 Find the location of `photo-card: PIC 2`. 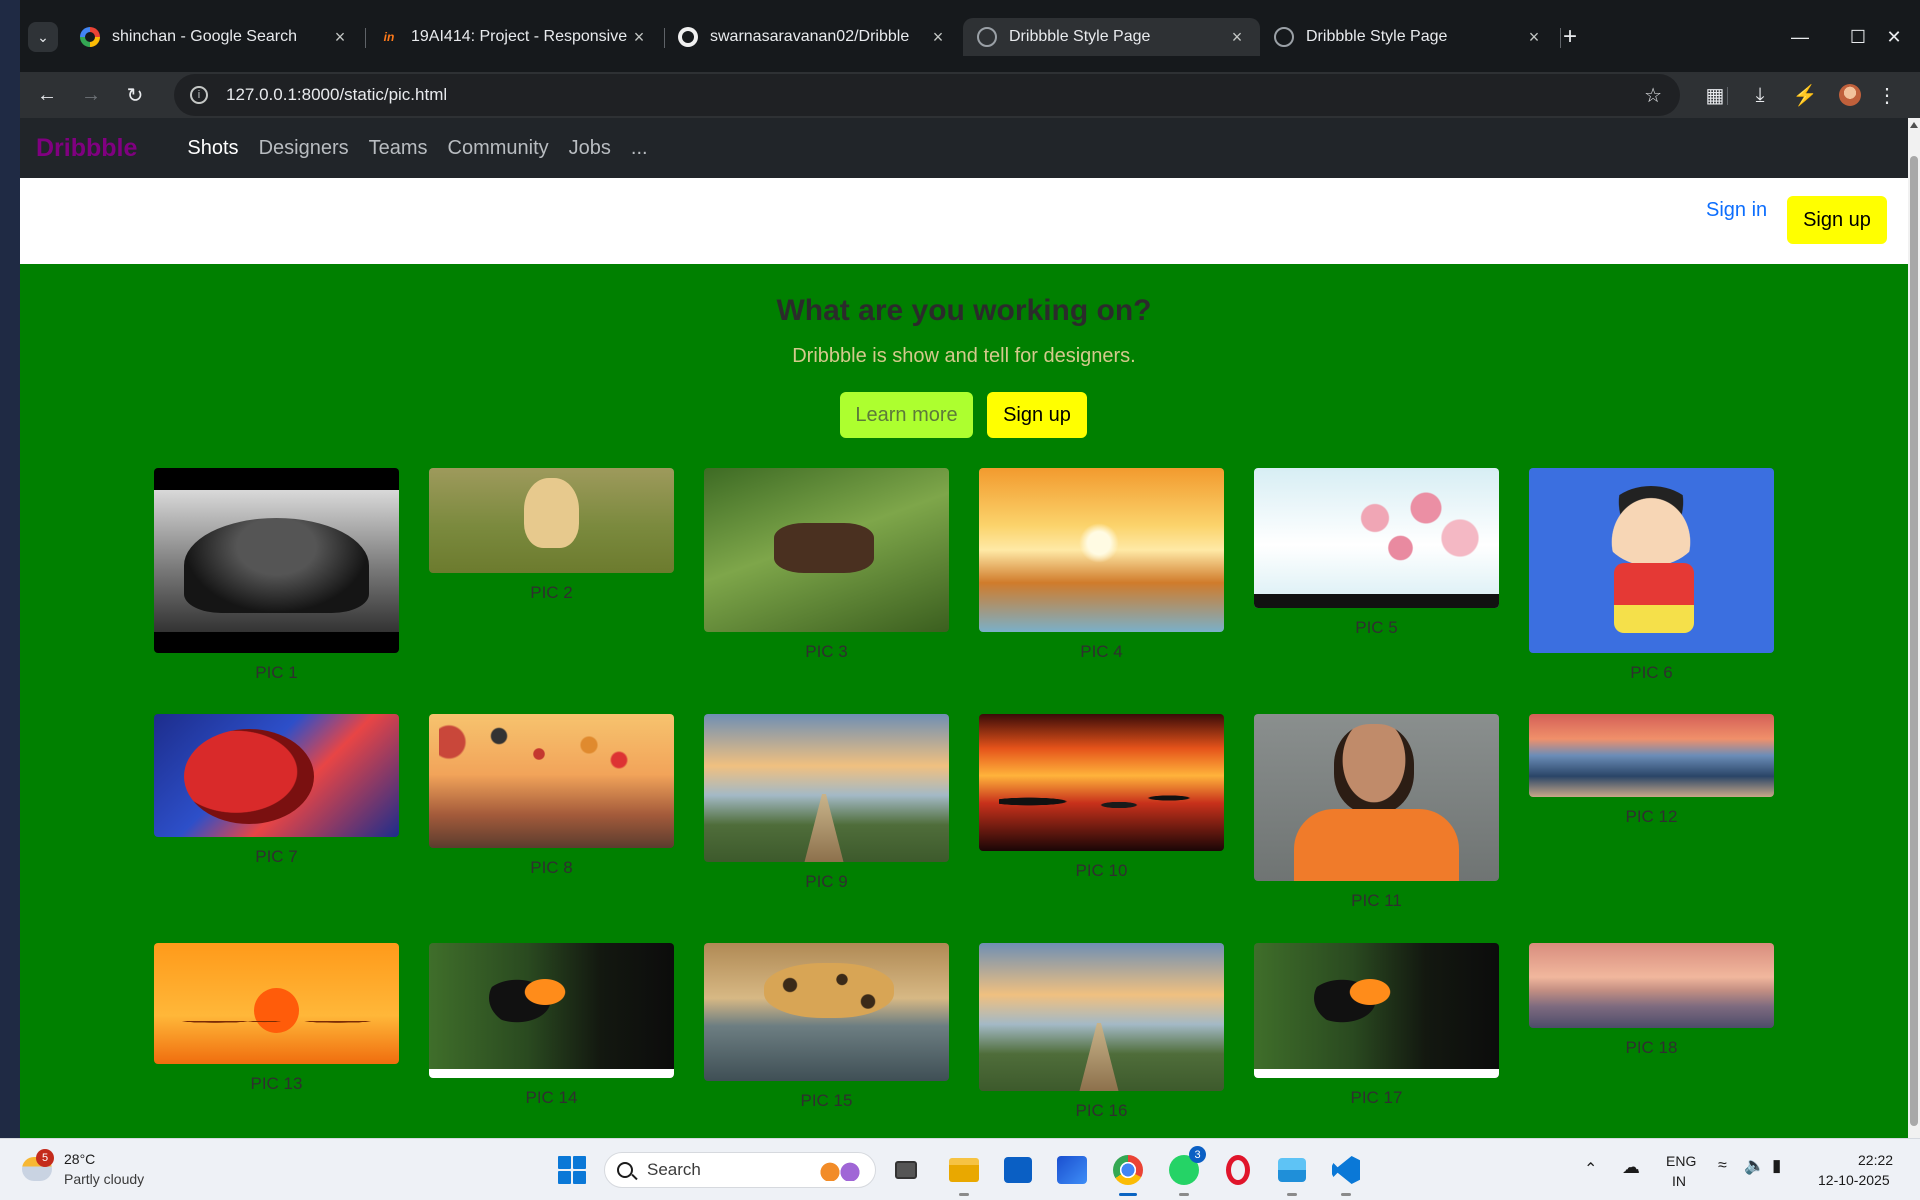

photo-card: PIC 2 is located at coordinates (551, 535).